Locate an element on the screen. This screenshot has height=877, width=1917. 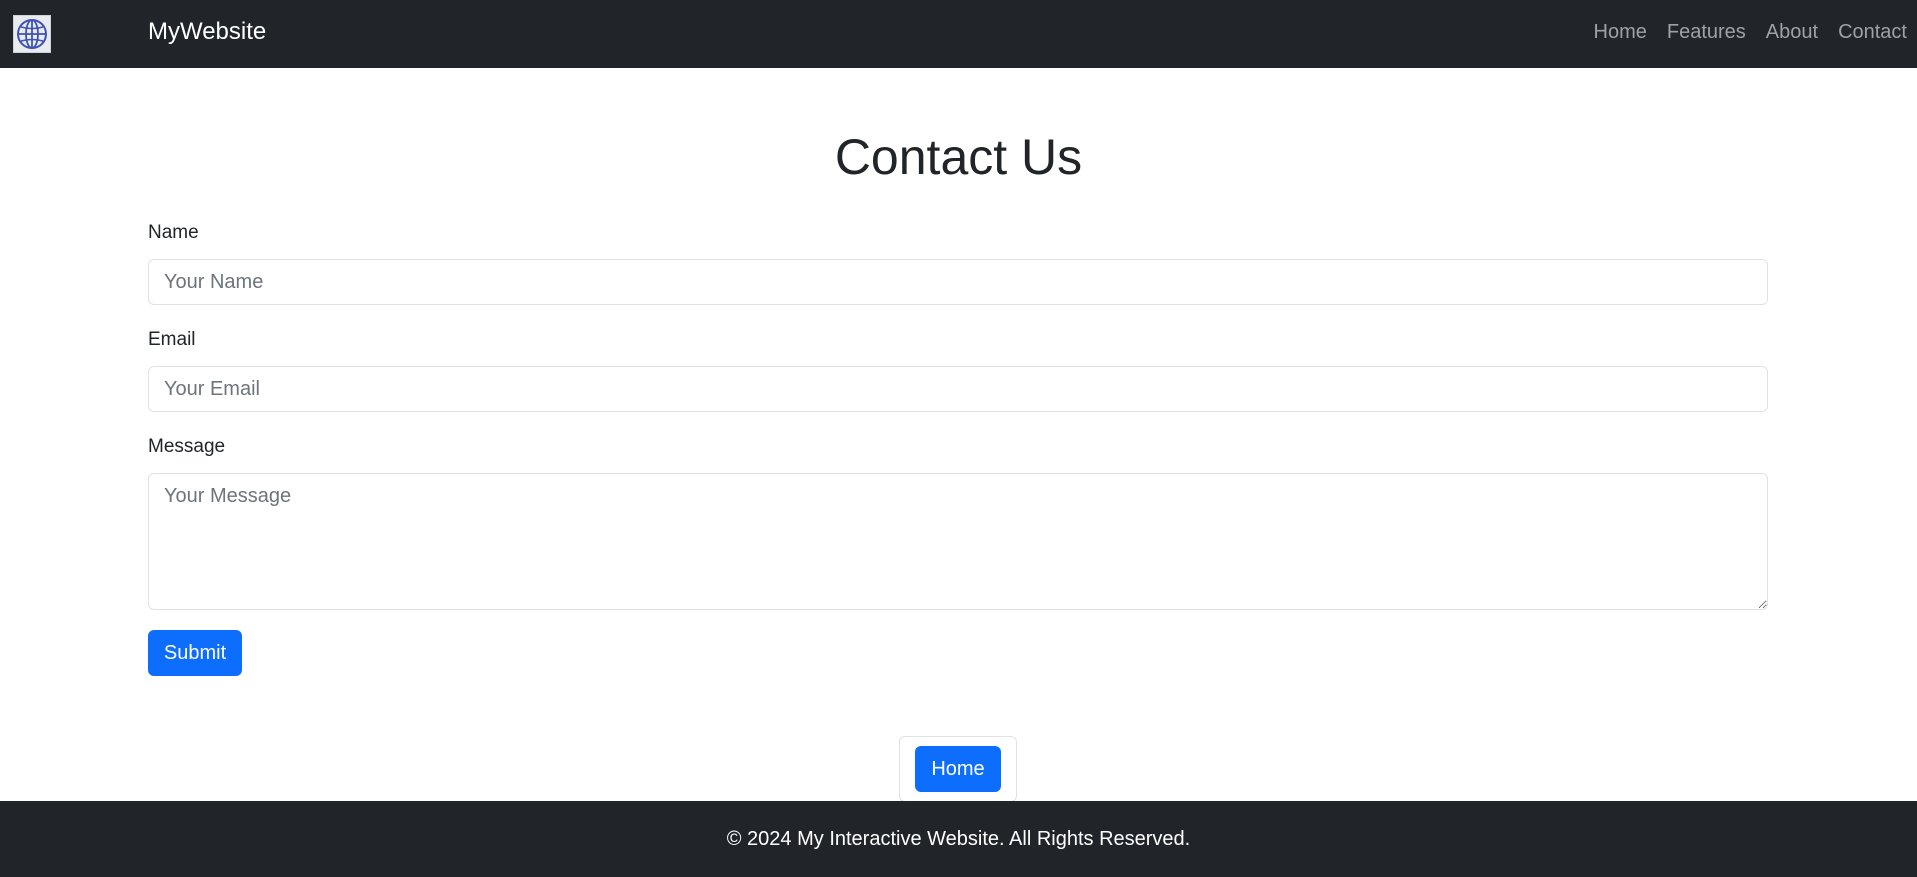
message-textarea is located at coordinates (958, 541).